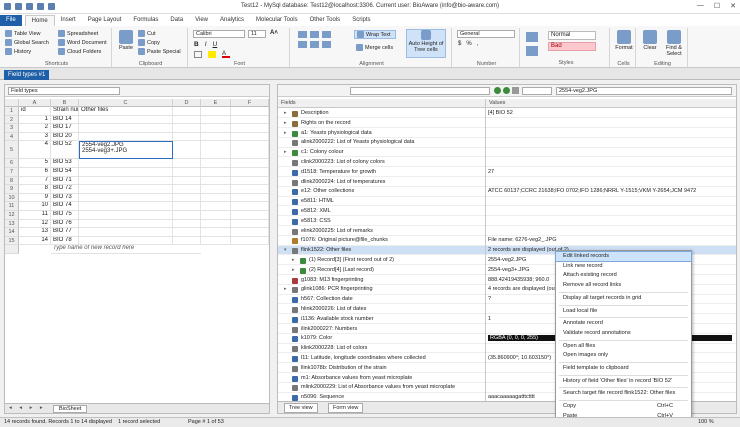 The image size is (740, 427). Describe the element at coordinates (126, 40) in the screenshot. I see `paste-button: Paste` at that location.